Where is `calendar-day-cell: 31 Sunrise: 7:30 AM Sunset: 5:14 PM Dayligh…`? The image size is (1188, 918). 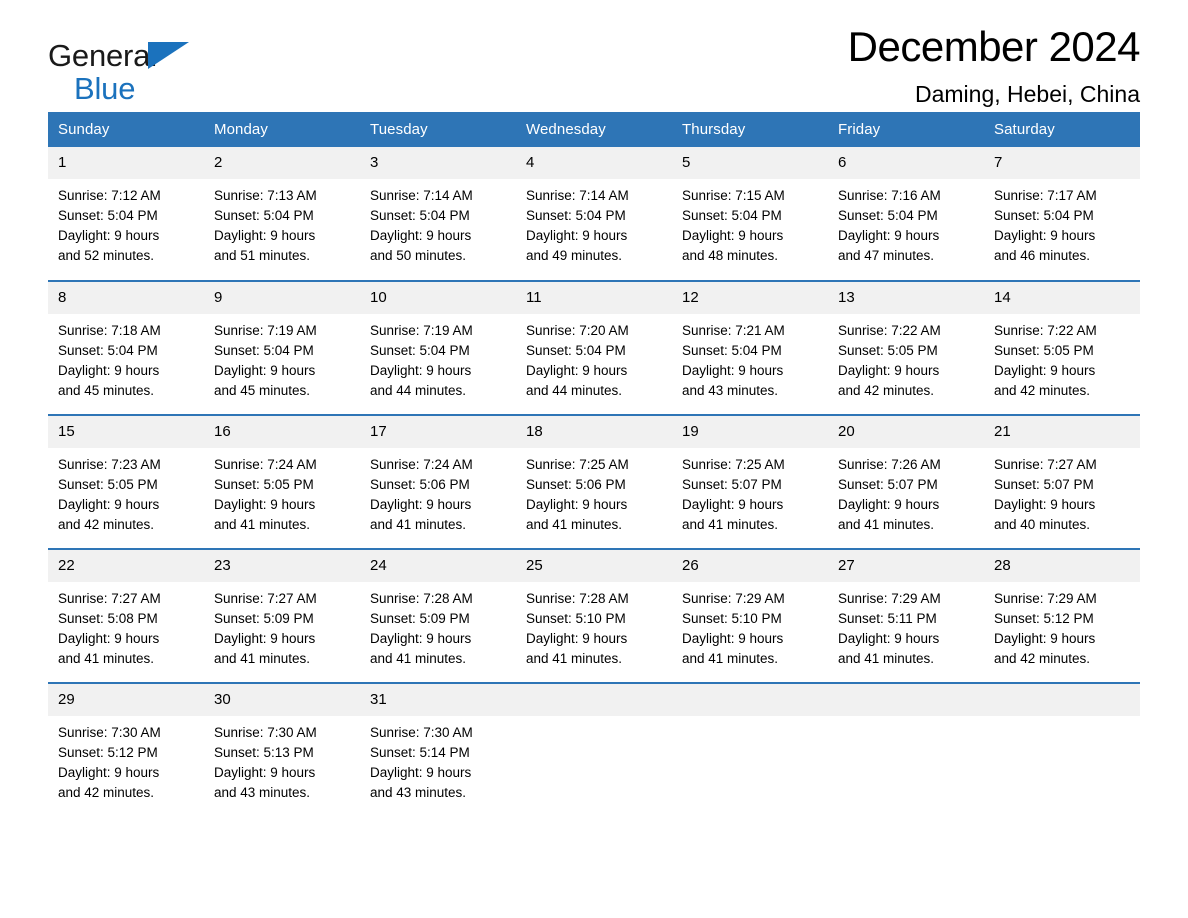 calendar-day-cell: 31 Sunrise: 7:30 AM Sunset: 5:14 PM Dayligh… is located at coordinates (438, 749).